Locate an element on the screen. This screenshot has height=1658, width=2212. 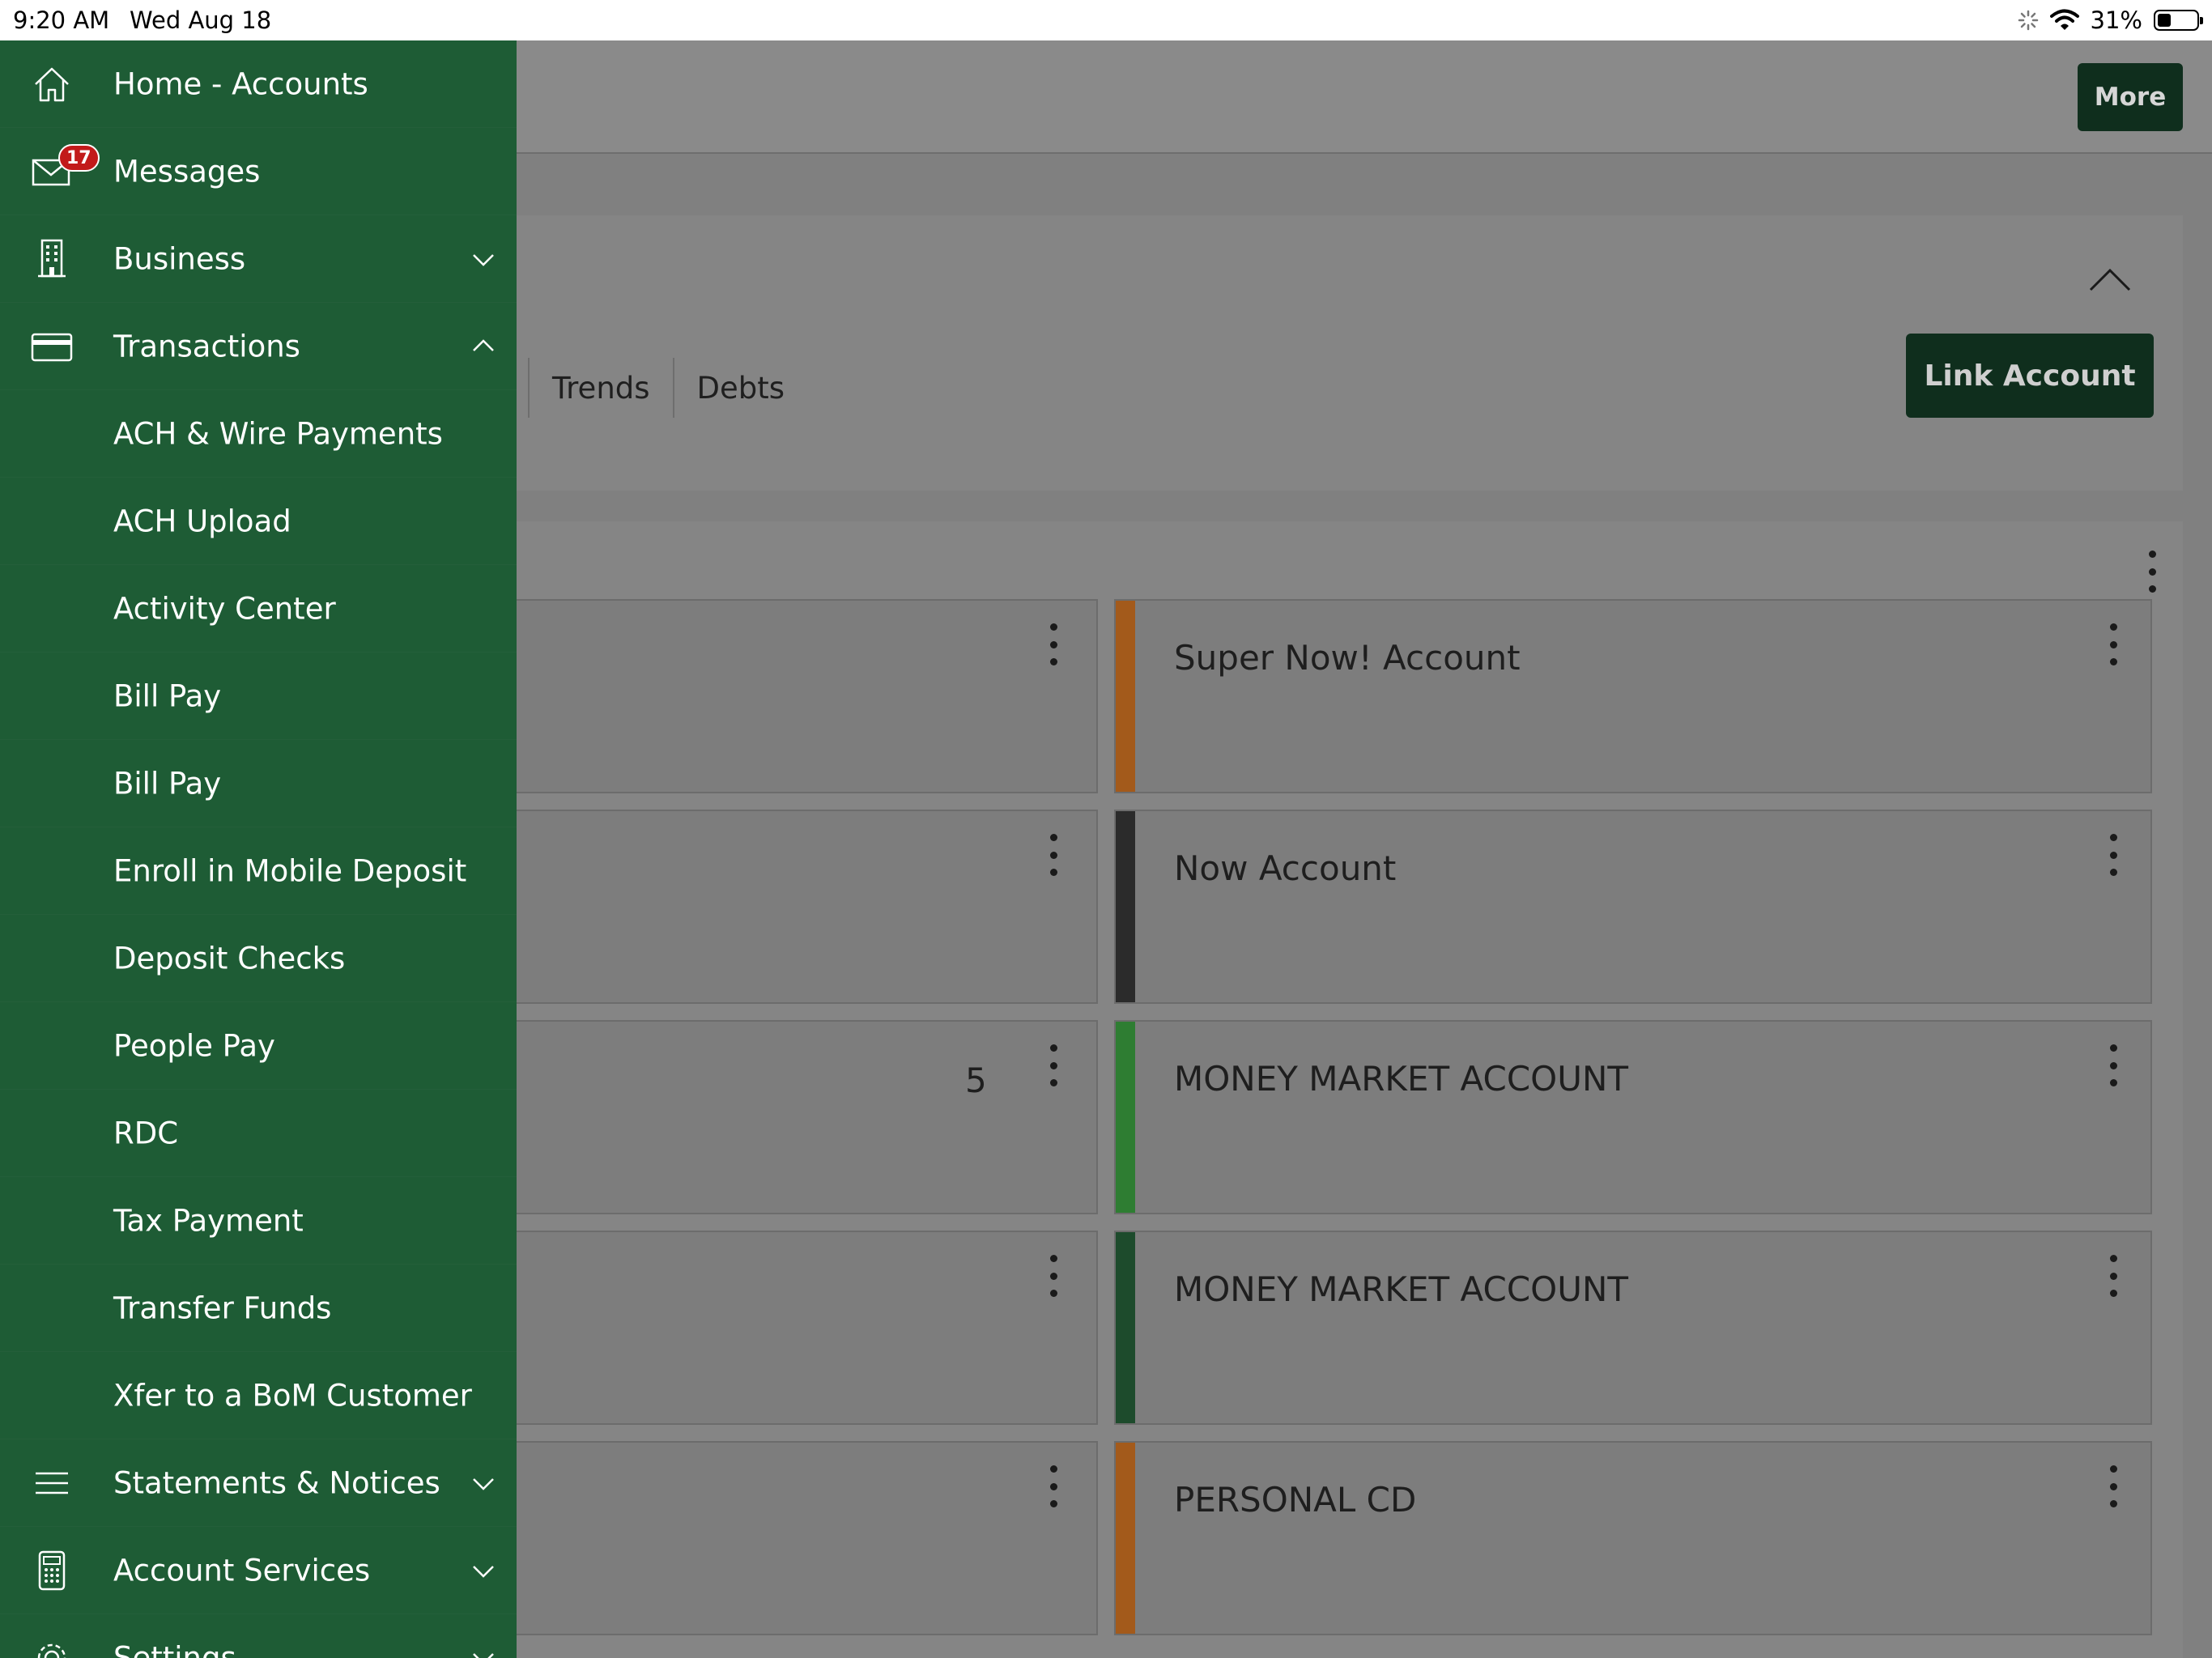
status-date: Wed Aug 18 is located at coordinates (201, 20).